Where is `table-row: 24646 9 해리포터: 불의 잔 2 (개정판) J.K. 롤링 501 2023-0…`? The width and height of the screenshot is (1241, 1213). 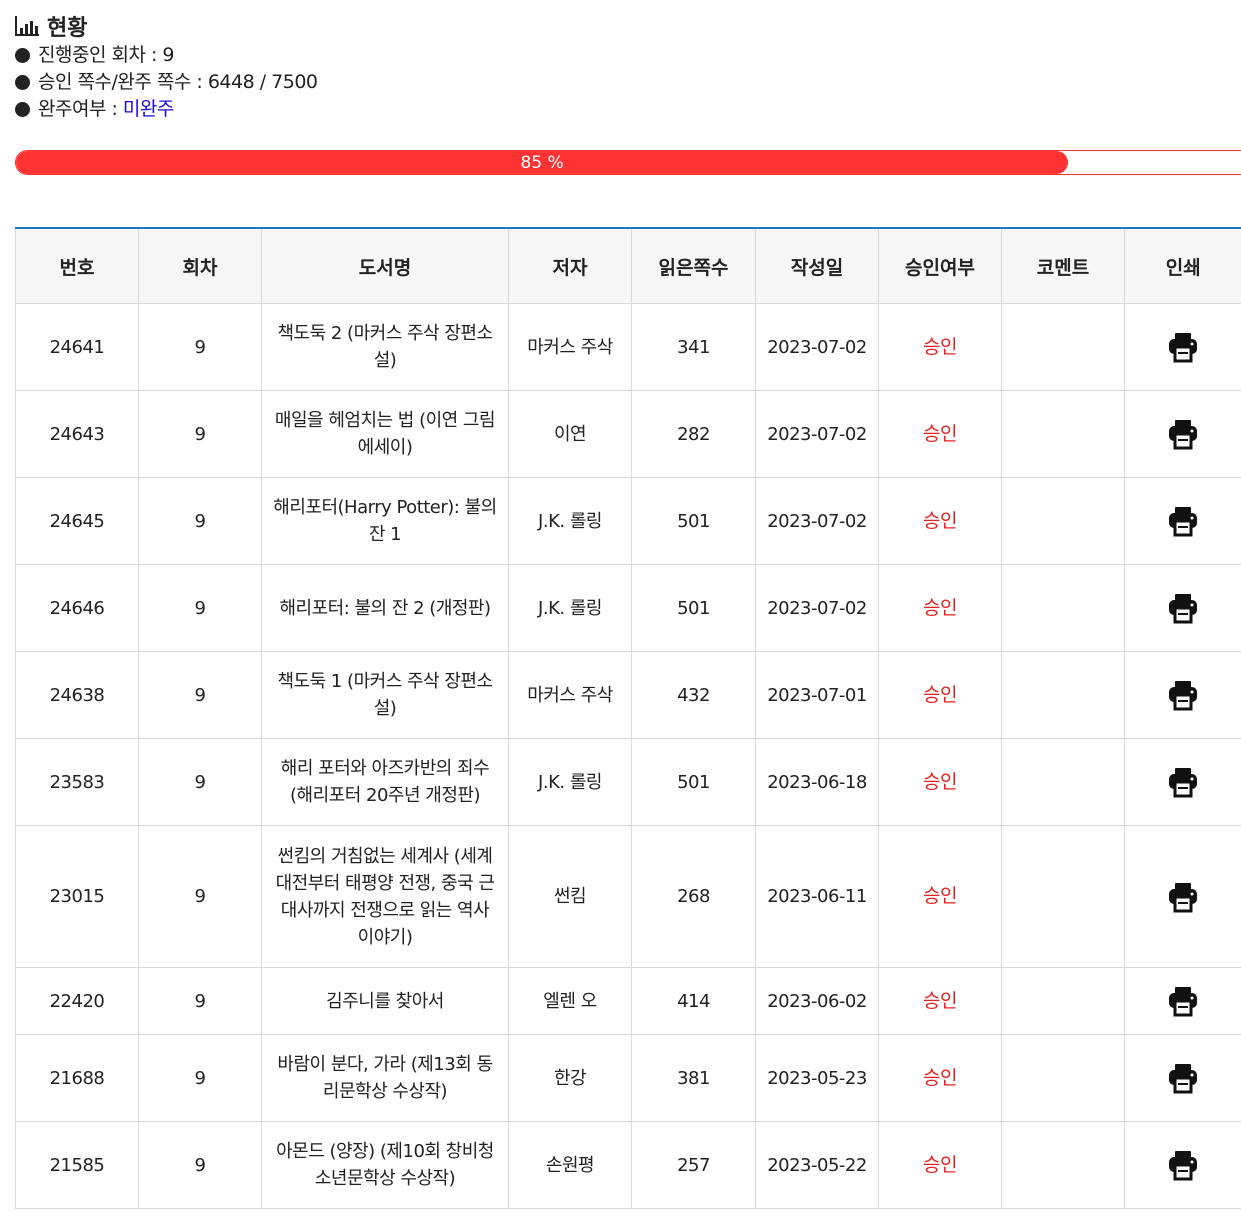 table-row: 24646 9 해리포터: 불의 잔 2 (개정판) J.K. 롤링 501 2023-0… is located at coordinates (628, 608).